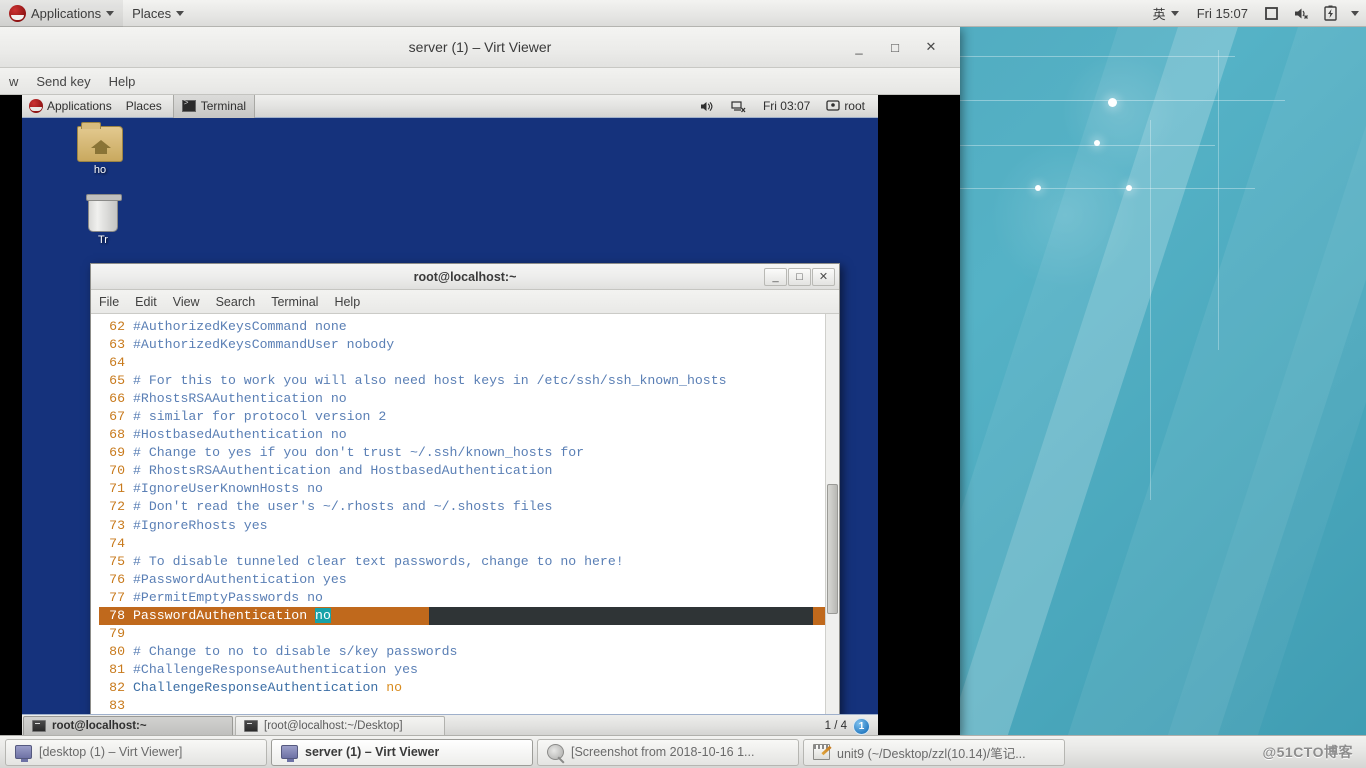 Image resolution: width=1366 pixels, height=768 pixels. Describe the element at coordinates (1301, 13) in the screenshot. I see `volume-muted-icon` at that location.